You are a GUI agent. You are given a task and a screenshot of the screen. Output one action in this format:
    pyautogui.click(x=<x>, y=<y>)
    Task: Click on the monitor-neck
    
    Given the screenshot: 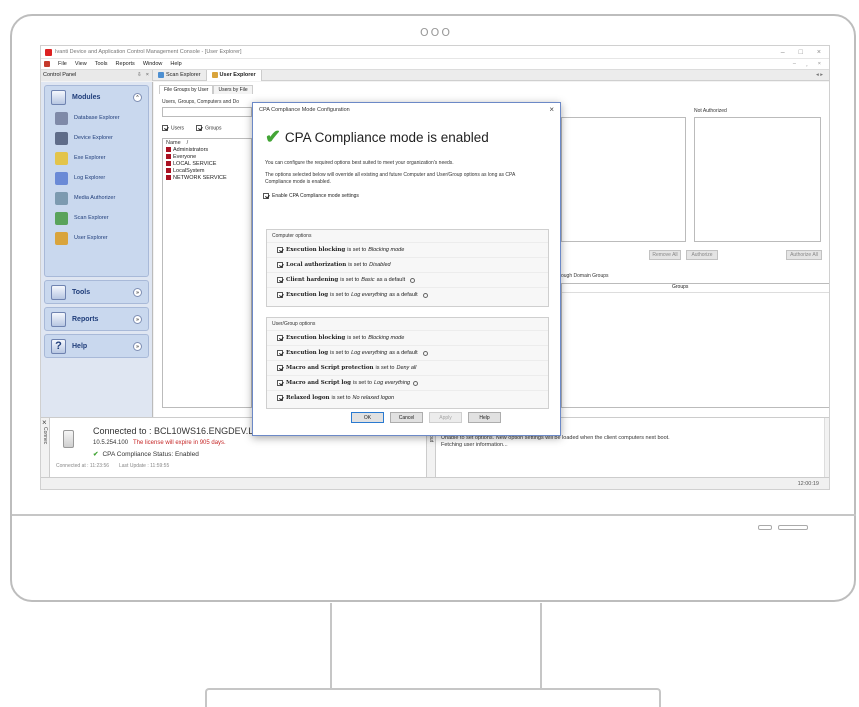 What is the action you would take?
    pyautogui.click(x=436, y=646)
    